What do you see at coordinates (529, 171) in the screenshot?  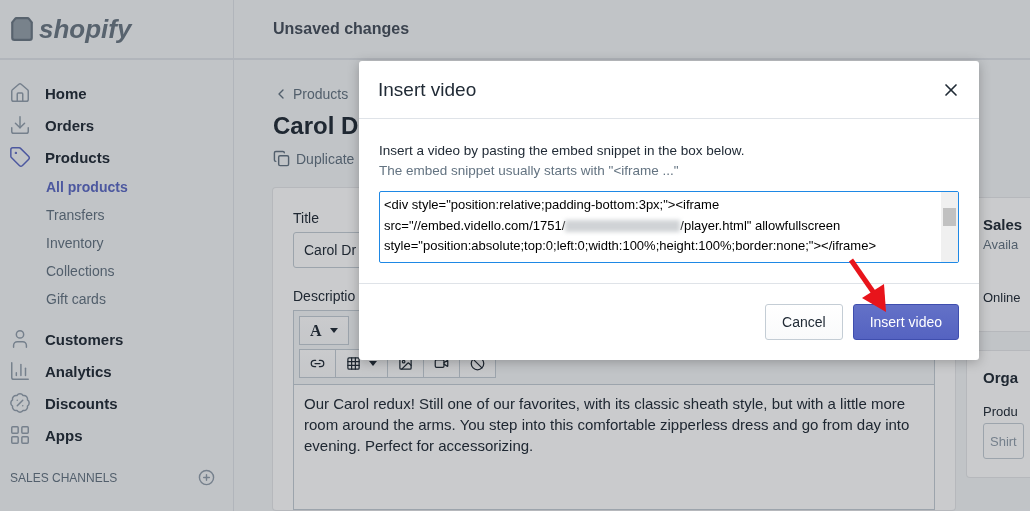 I see `hint-text: The embed snippet usually starts with "<iframe ..."` at bounding box center [529, 171].